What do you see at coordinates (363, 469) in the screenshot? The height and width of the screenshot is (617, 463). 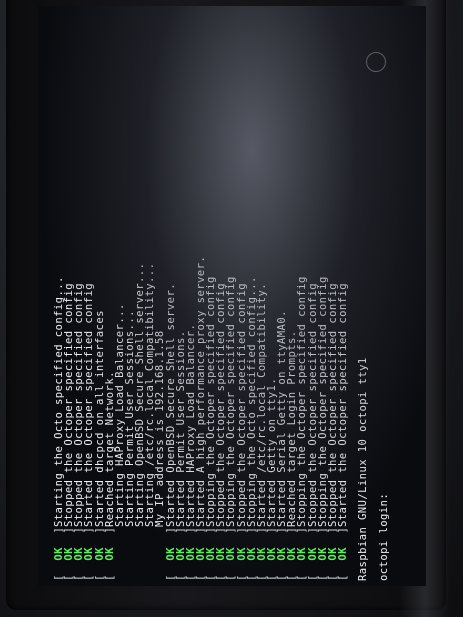 I see `os-banner: Raspbian GNU/Linux 10 octopi tty1` at bounding box center [363, 469].